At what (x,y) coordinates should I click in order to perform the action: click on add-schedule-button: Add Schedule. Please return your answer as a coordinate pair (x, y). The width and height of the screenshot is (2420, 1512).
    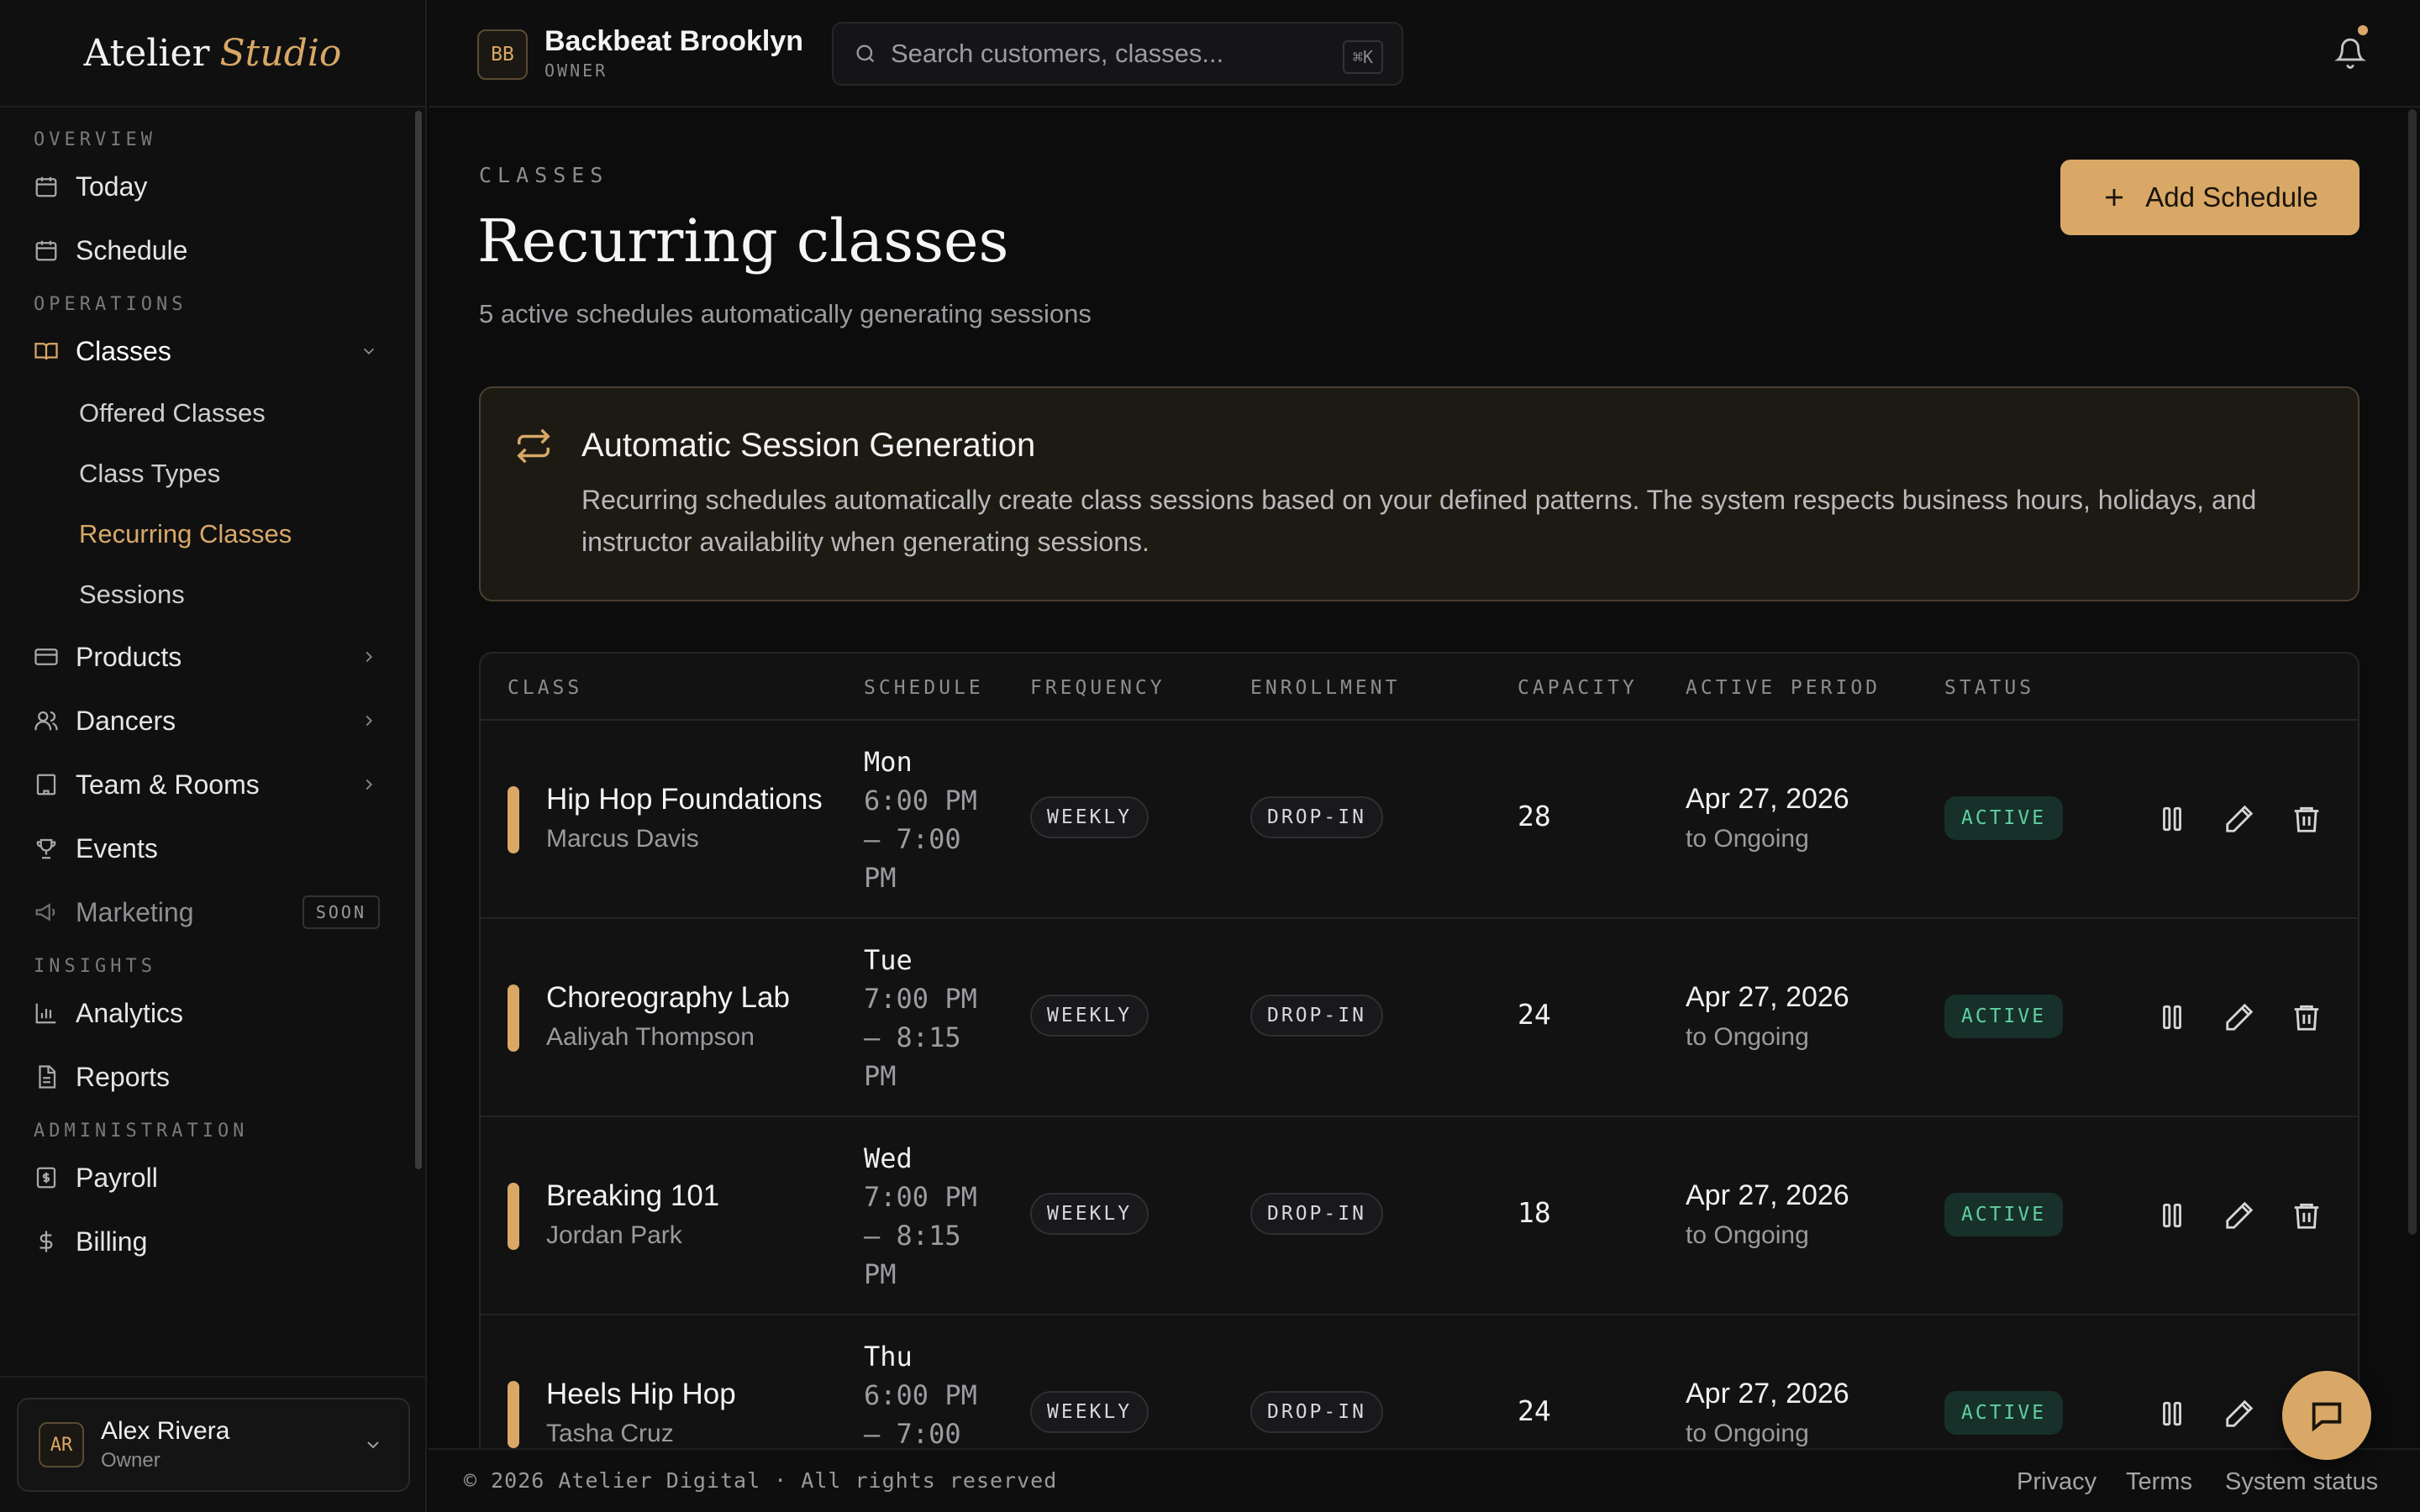
    Looking at the image, I should click on (2210, 197).